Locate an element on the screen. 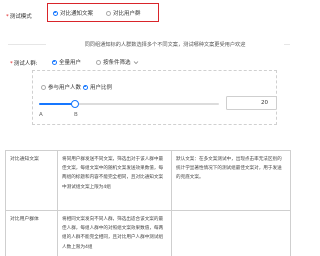 Image resolution: width=320 pixels, height=256 pixels. radio-filter-condition: 按条件筛选 is located at coordinates (117, 62).